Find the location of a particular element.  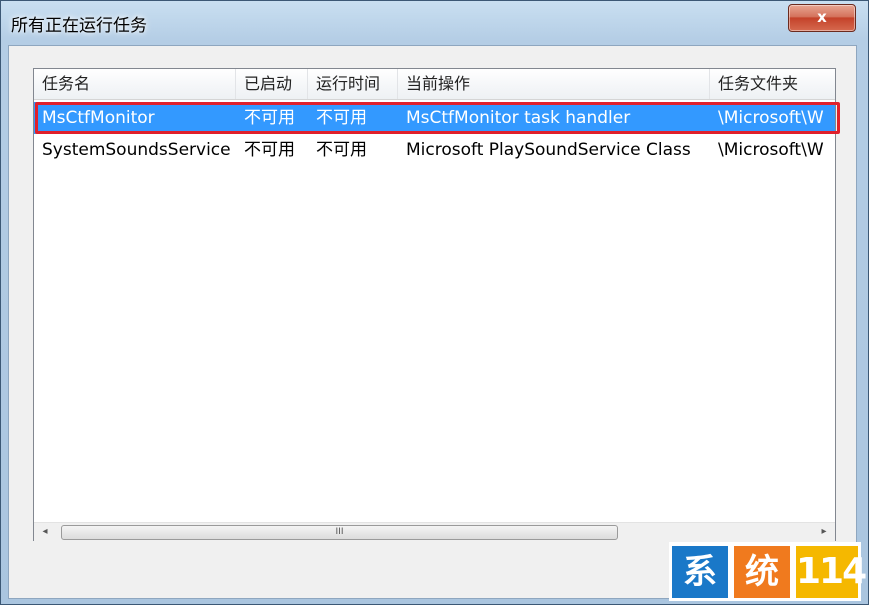

watermark-char-3: 114 is located at coordinates (831, 572).